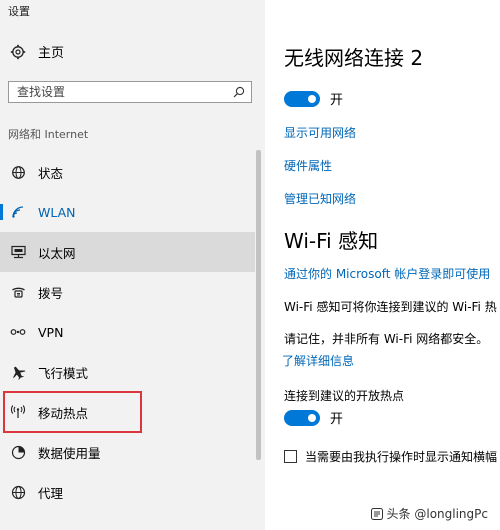 The image size is (500, 530). Describe the element at coordinates (320, 132) in the screenshot. I see `show-networks-link: 显示可用网络` at that location.